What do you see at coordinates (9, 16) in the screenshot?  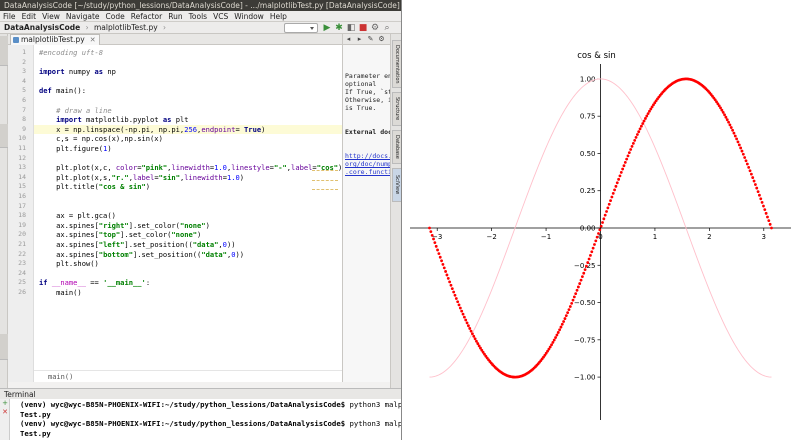 I see `menu-file: File` at bounding box center [9, 16].